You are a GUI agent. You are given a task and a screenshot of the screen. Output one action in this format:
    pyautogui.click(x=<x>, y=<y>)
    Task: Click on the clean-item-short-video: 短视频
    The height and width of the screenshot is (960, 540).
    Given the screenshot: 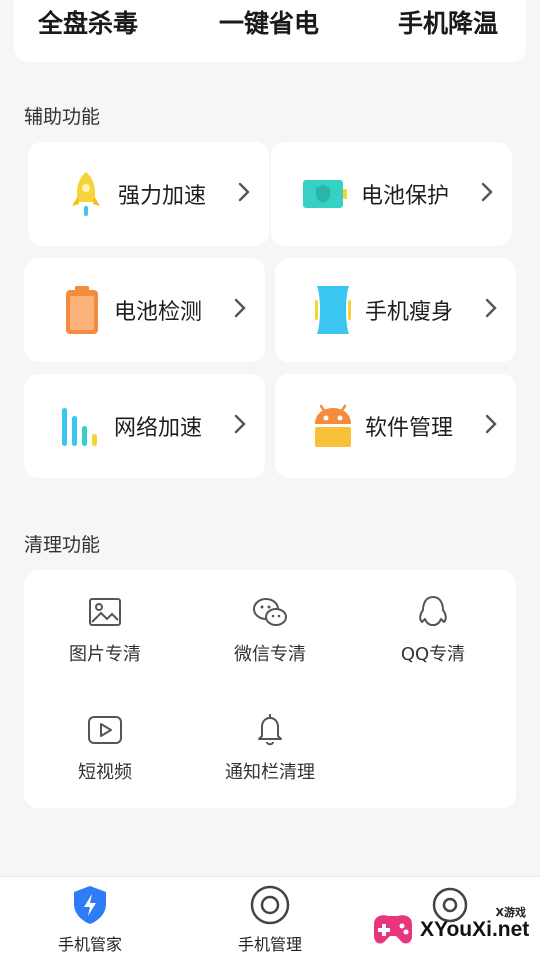 What is the action you would take?
    pyautogui.click(x=105, y=747)
    